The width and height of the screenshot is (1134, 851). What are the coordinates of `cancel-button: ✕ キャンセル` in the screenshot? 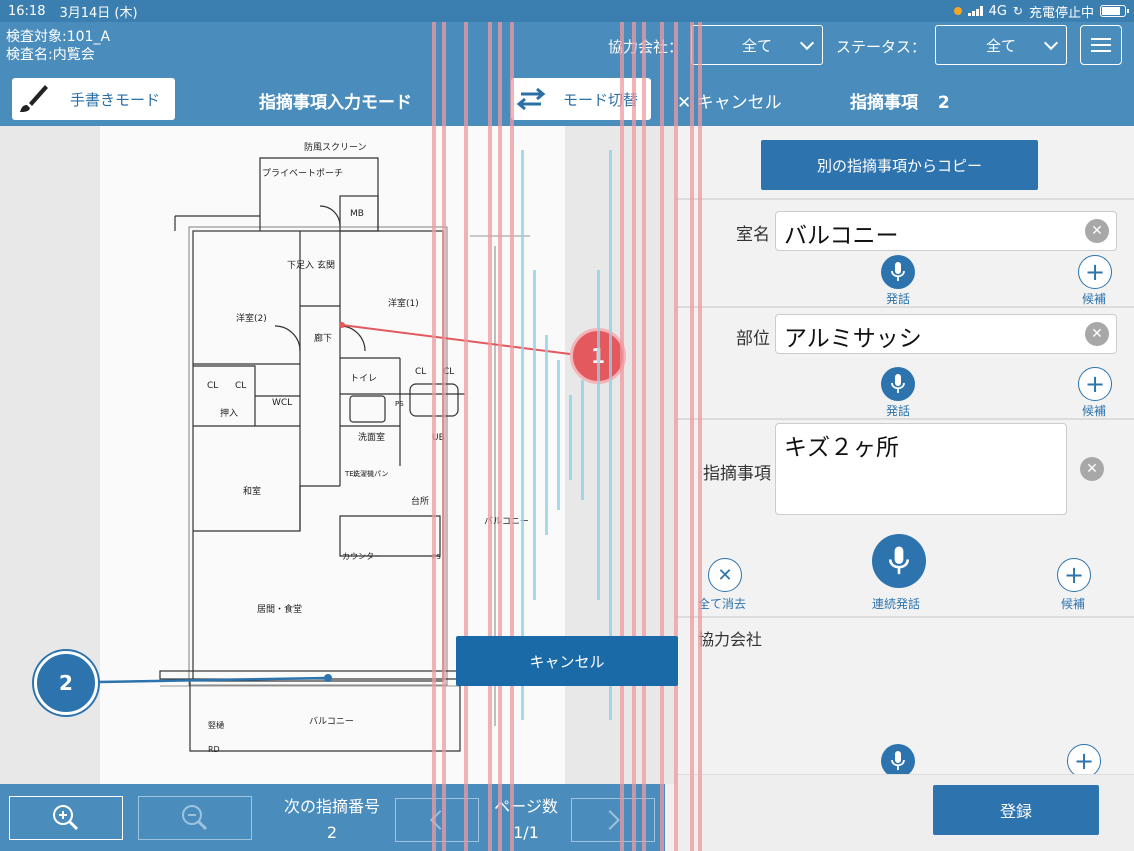 It's located at (729, 100).